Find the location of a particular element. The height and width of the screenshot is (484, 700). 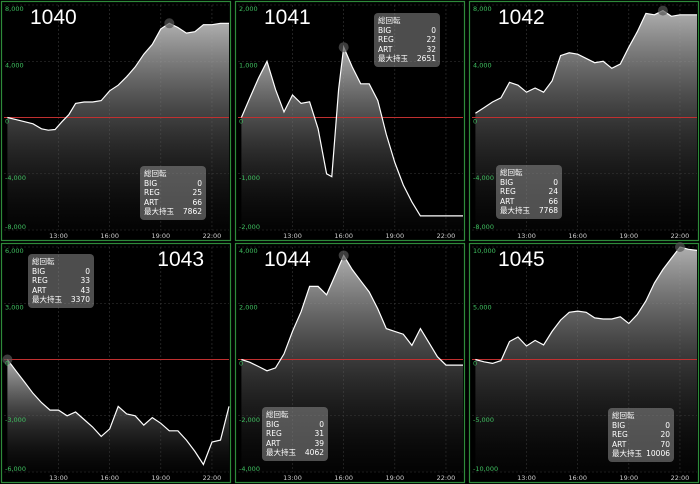

y-tick-label: 5,000 is located at coordinates (482, 307).